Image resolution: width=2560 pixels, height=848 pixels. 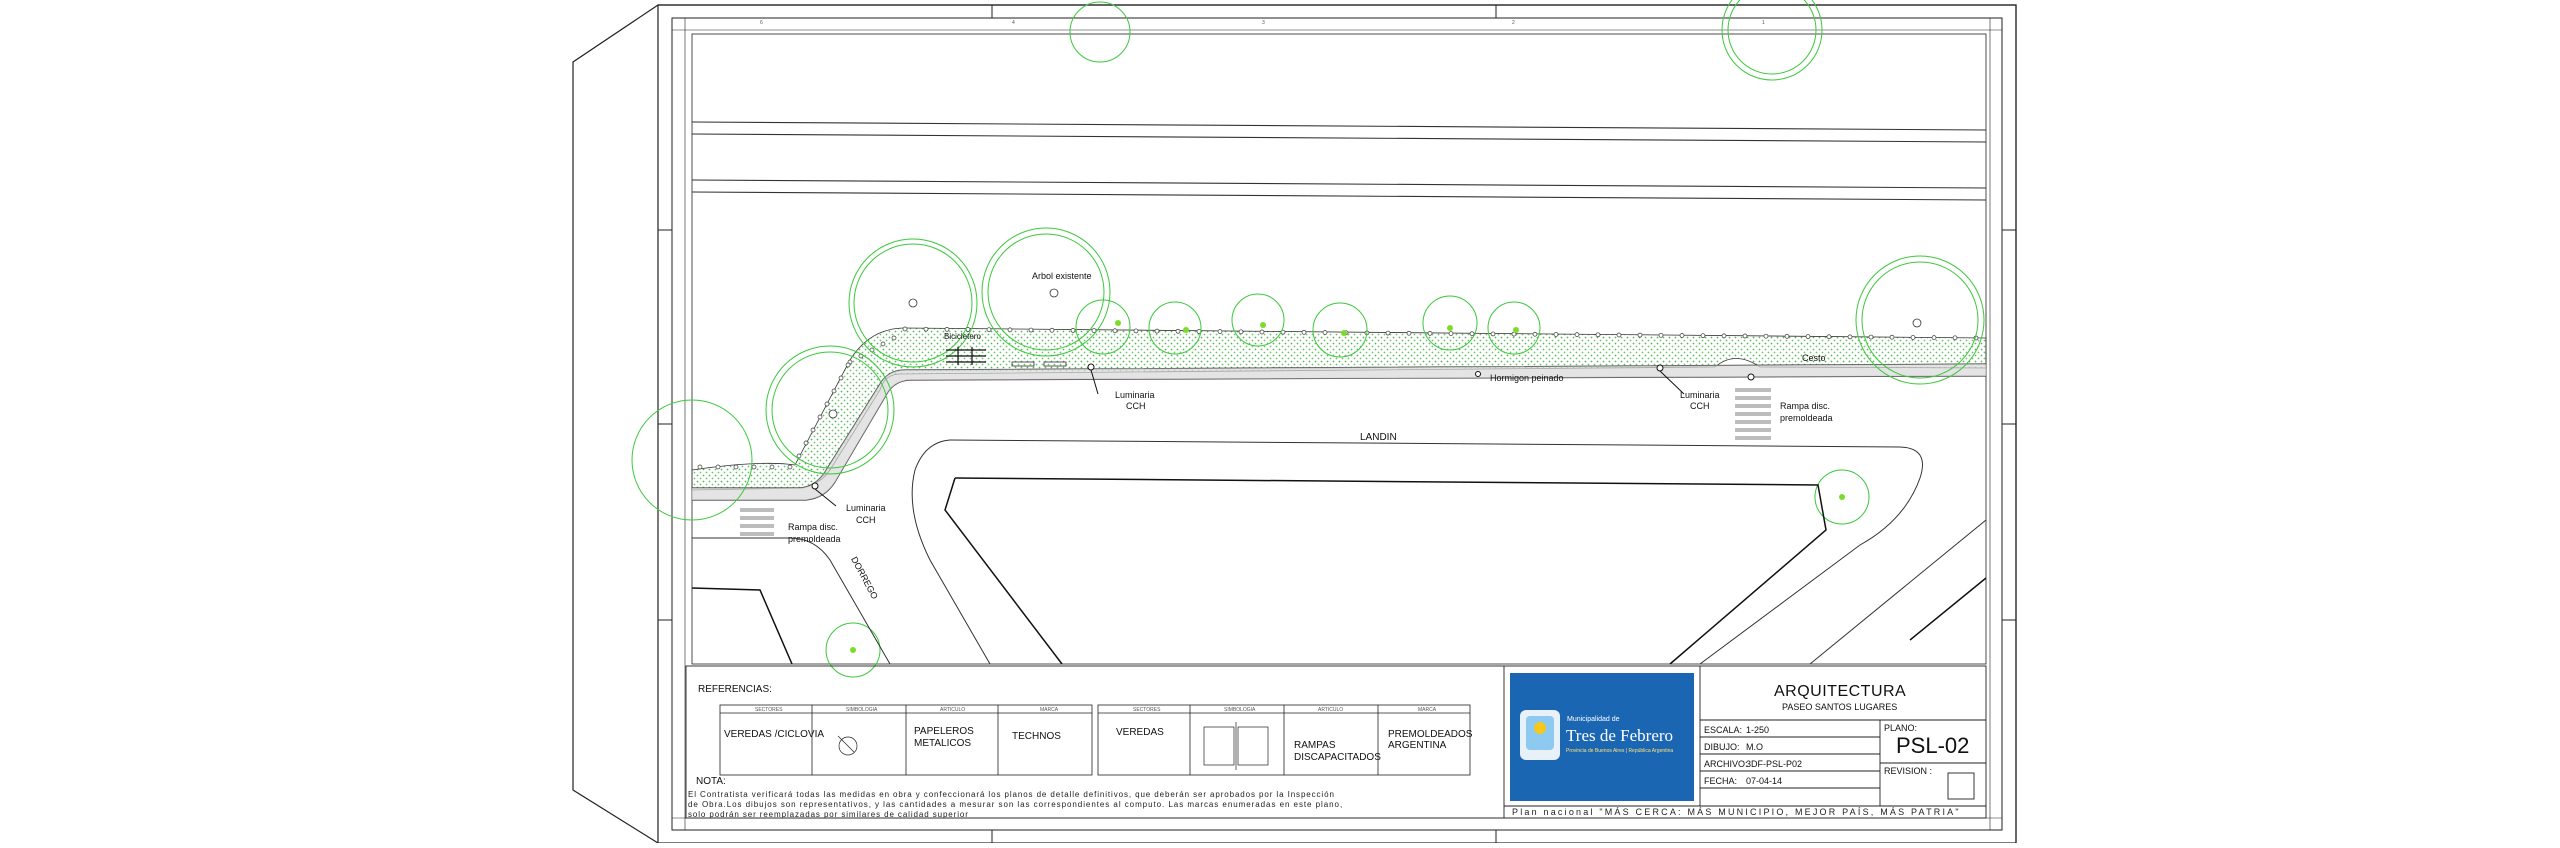 What do you see at coordinates (866, 520) in the screenshot?
I see `label-cch-3: CCH` at bounding box center [866, 520].